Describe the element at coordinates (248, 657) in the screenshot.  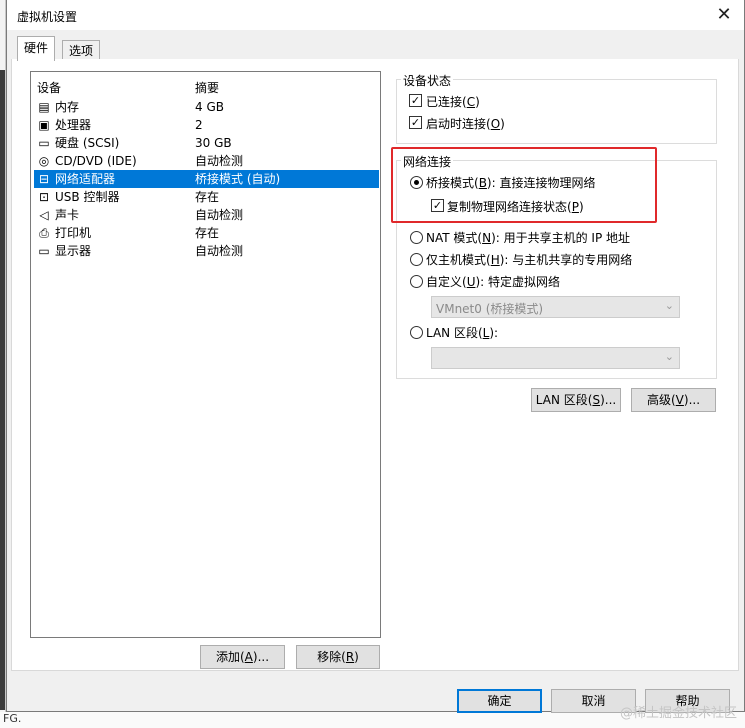
I see `add-button-accel: A` at that location.